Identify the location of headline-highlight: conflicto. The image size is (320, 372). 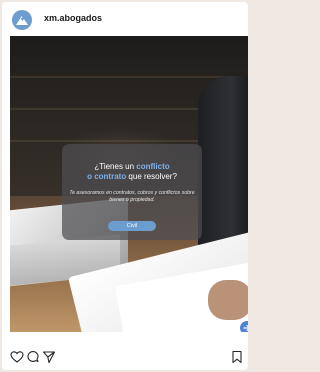
(153, 166).